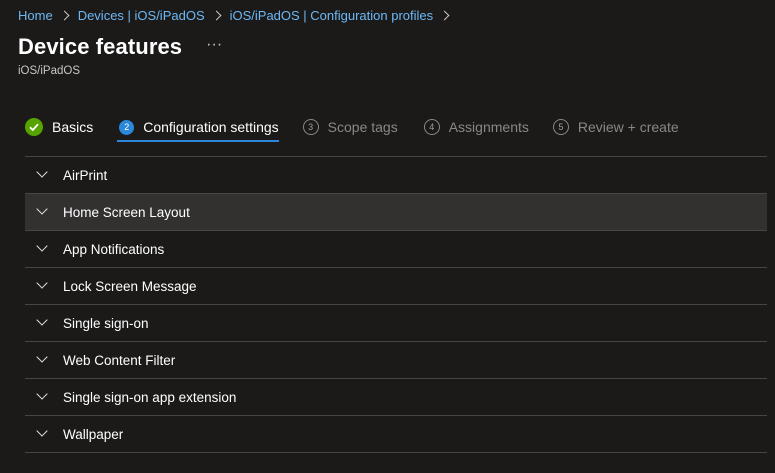 The width and height of the screenshot is (775, 473). Describe the element at coordinates (35, 15) in the screenshot. I see `breadcrumb-home-link: Home` at that location.